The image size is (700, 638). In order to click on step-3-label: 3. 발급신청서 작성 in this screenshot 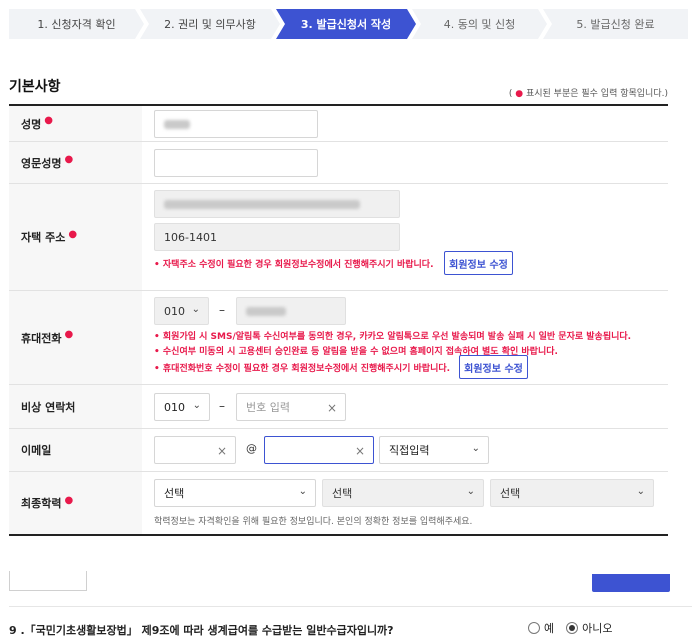, I will do `click(346, 24)`.